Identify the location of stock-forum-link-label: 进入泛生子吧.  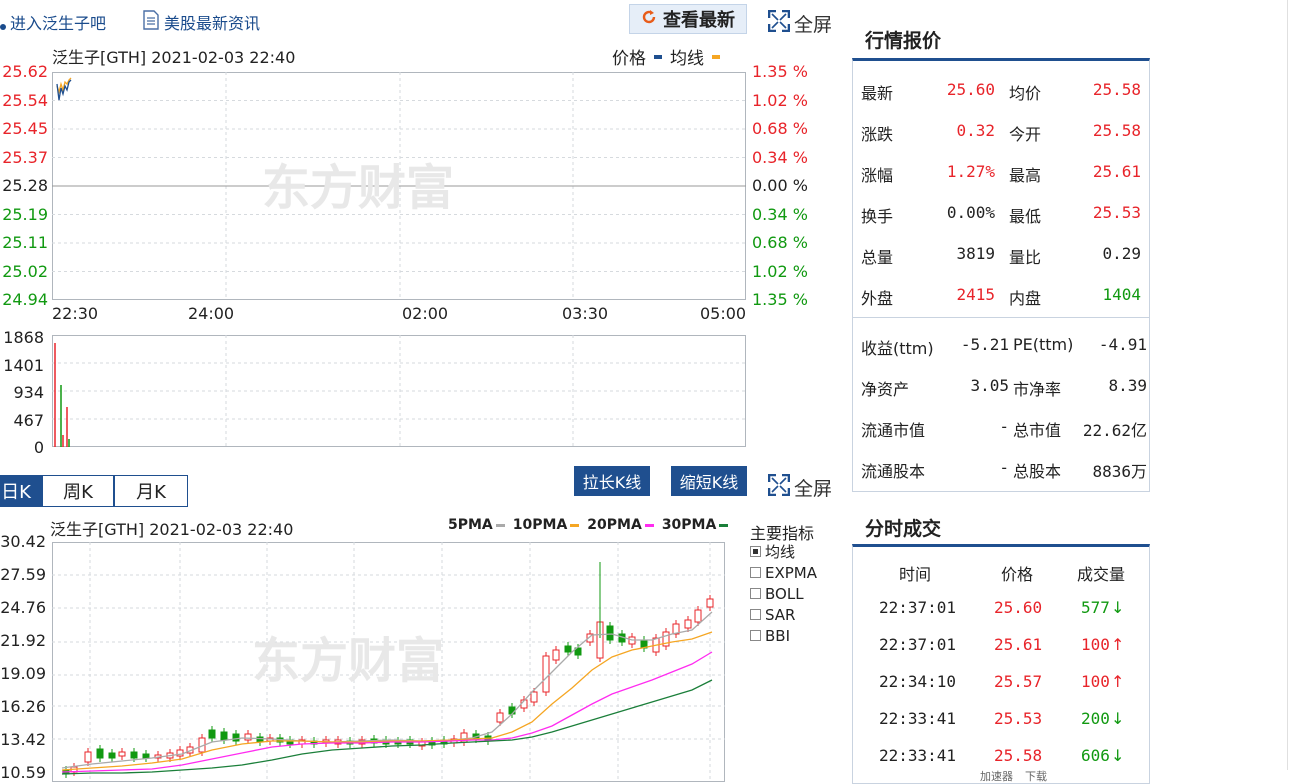
(58, 23).